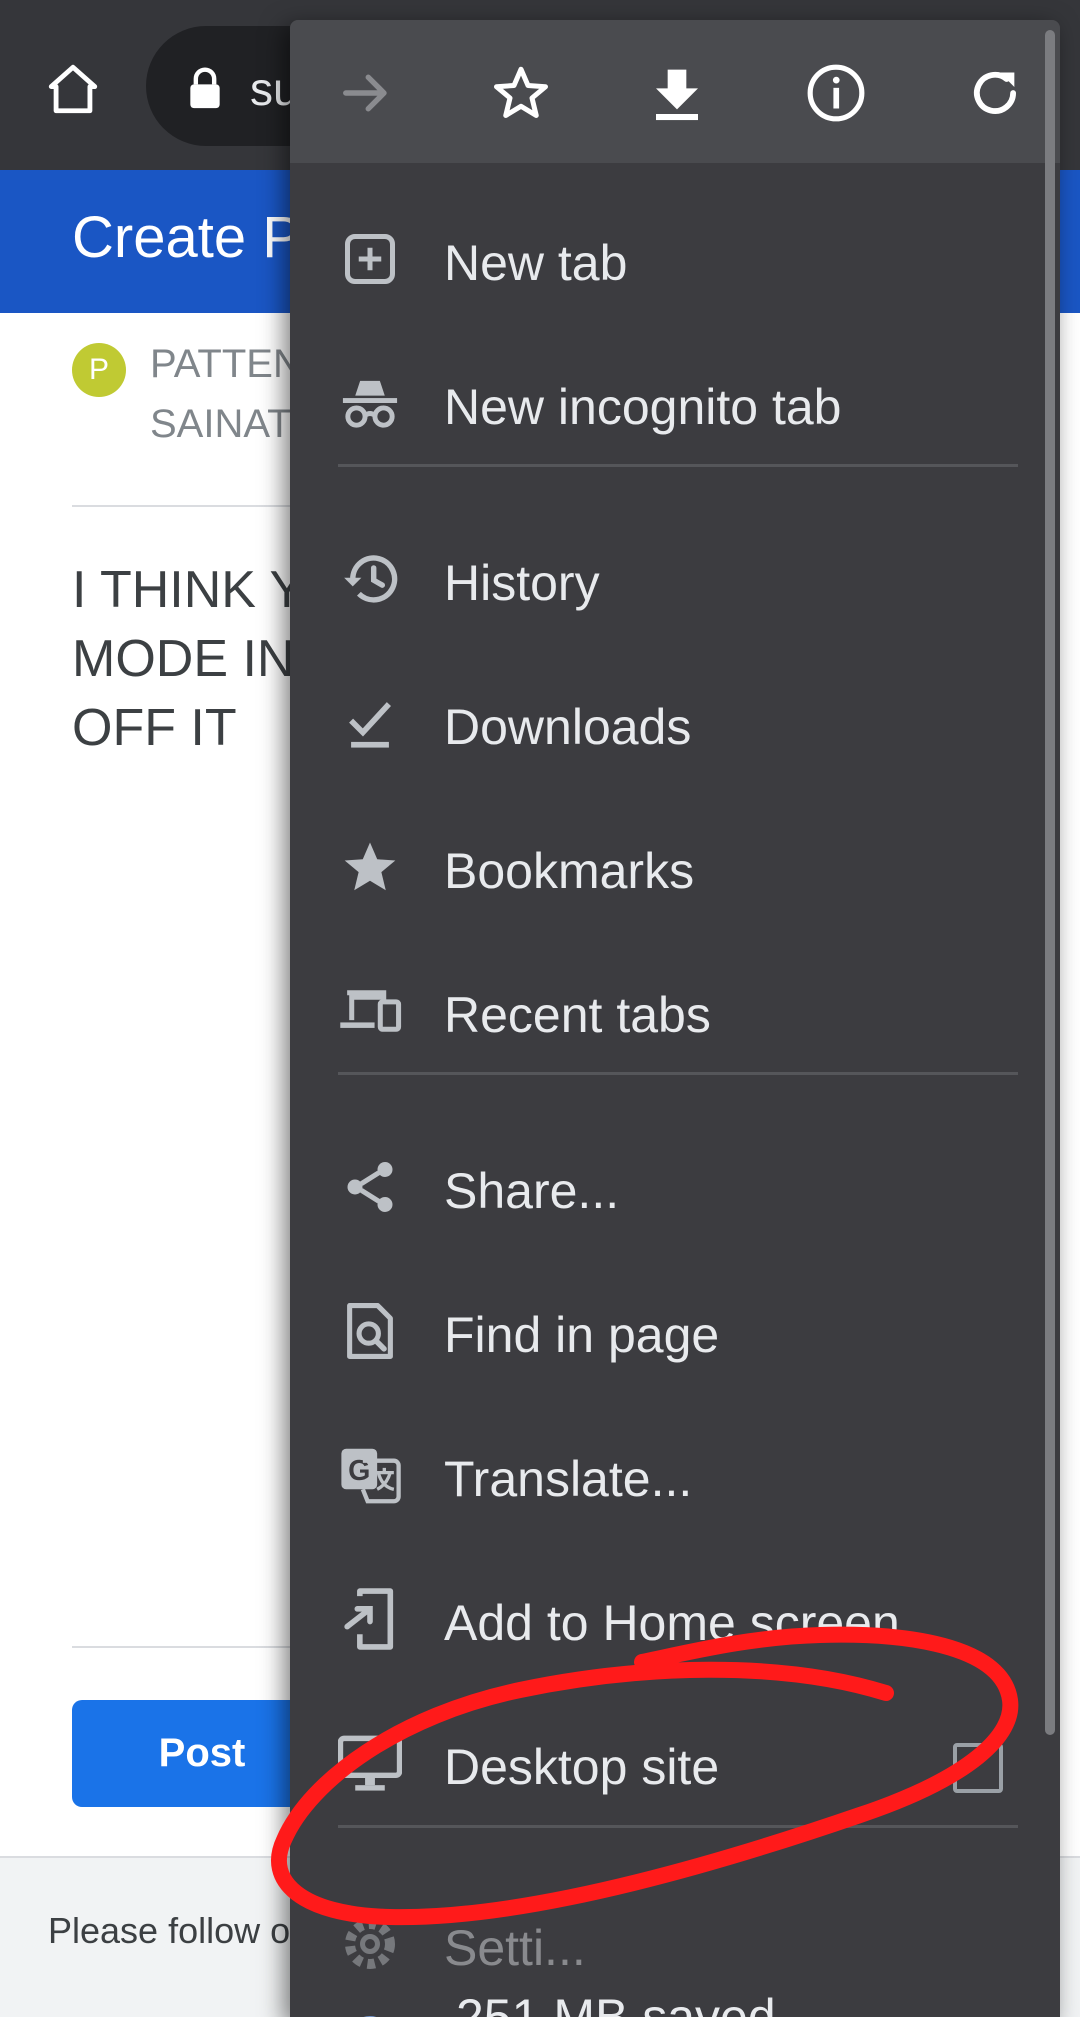 This screenshot has height=2017, width=1080. I want to click on forward-icon, so click(365, 93).